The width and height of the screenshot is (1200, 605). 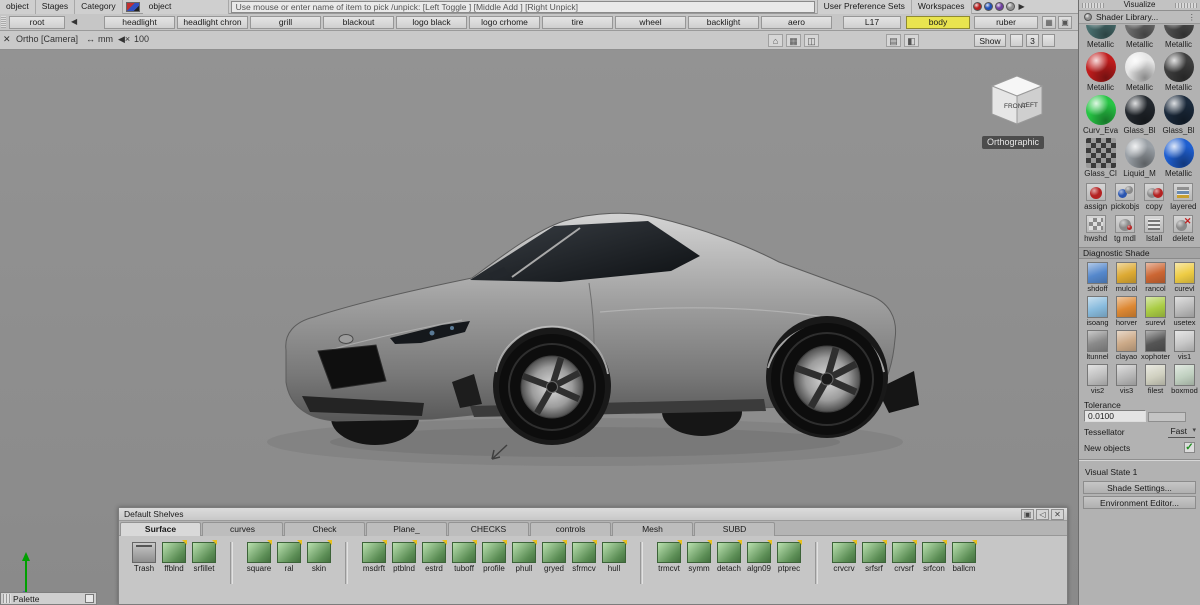 What do you see at coordinates (1184, 277) in the screenshot?
I see `diag-curevl-button: curevl` at bounding box center [1184, 277].